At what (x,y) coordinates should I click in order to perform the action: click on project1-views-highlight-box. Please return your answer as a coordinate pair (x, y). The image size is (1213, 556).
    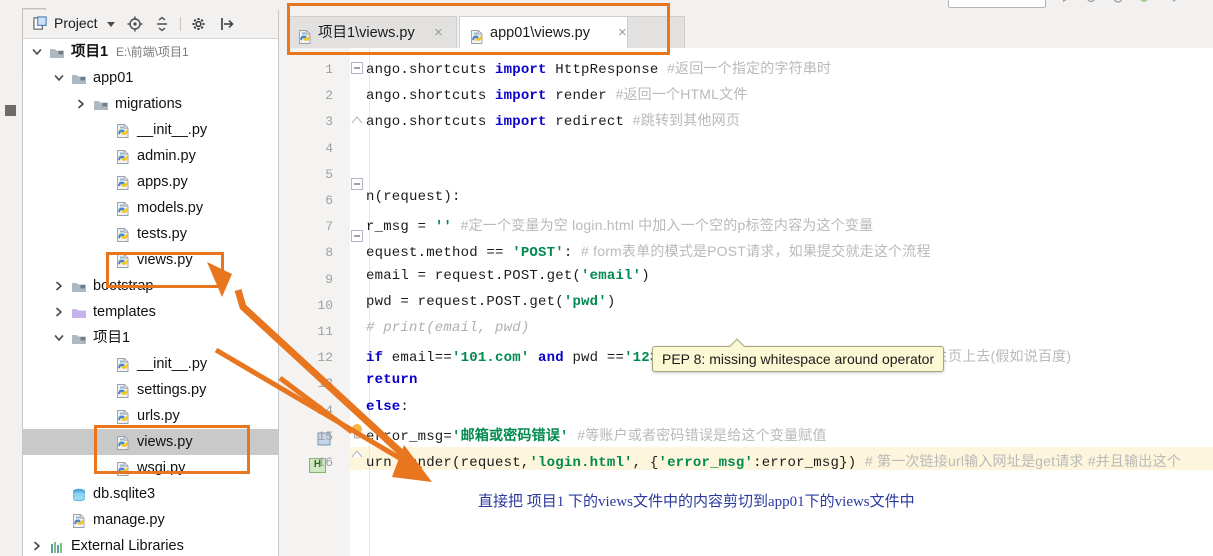
    Looking at the image, I should click on (172, 449).